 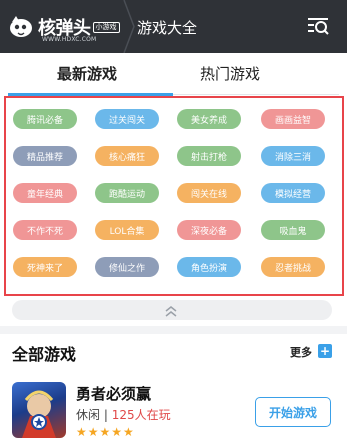 I want to click on tab-latest-games: 最新游戏, so click(x=87, y=73).